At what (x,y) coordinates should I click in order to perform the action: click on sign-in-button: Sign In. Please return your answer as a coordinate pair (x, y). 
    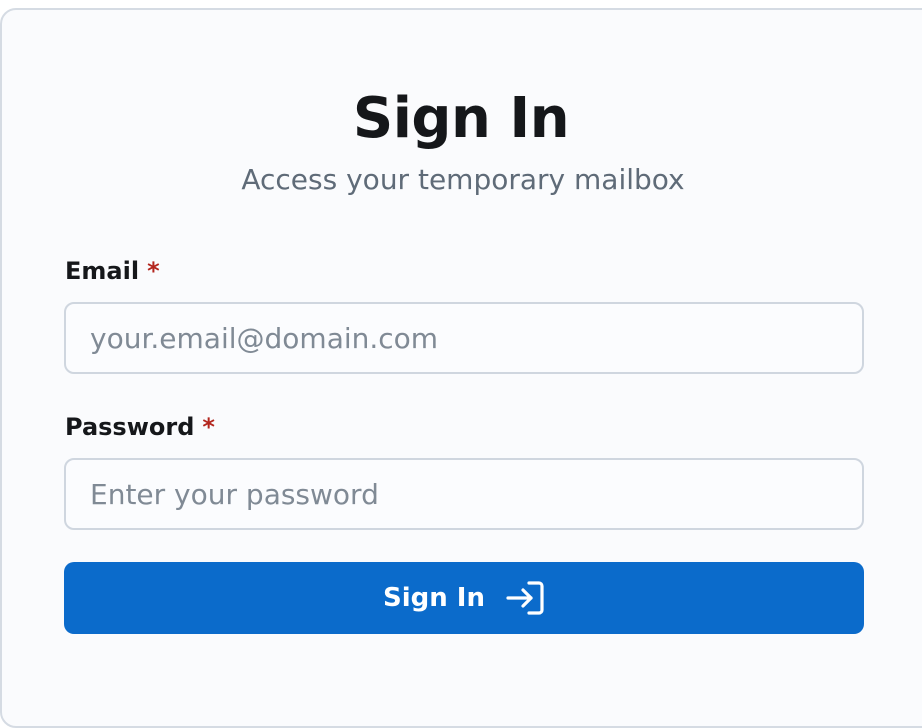
    Looking at the image, I should click on (464, 598).